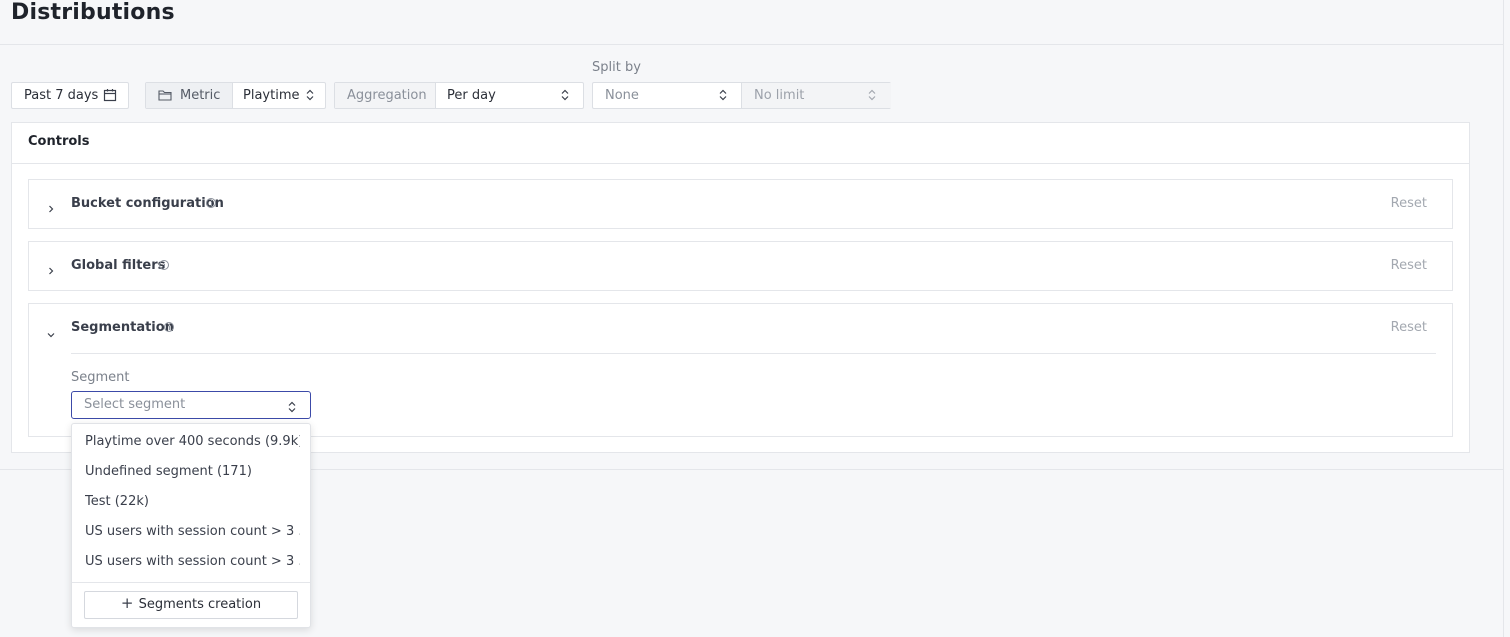 Image resolution: width=1510 pixels, height=637 pixels. Describe the element at coordinates (127, 603) in the screenshot. I see `plus-icon: +` at that location.